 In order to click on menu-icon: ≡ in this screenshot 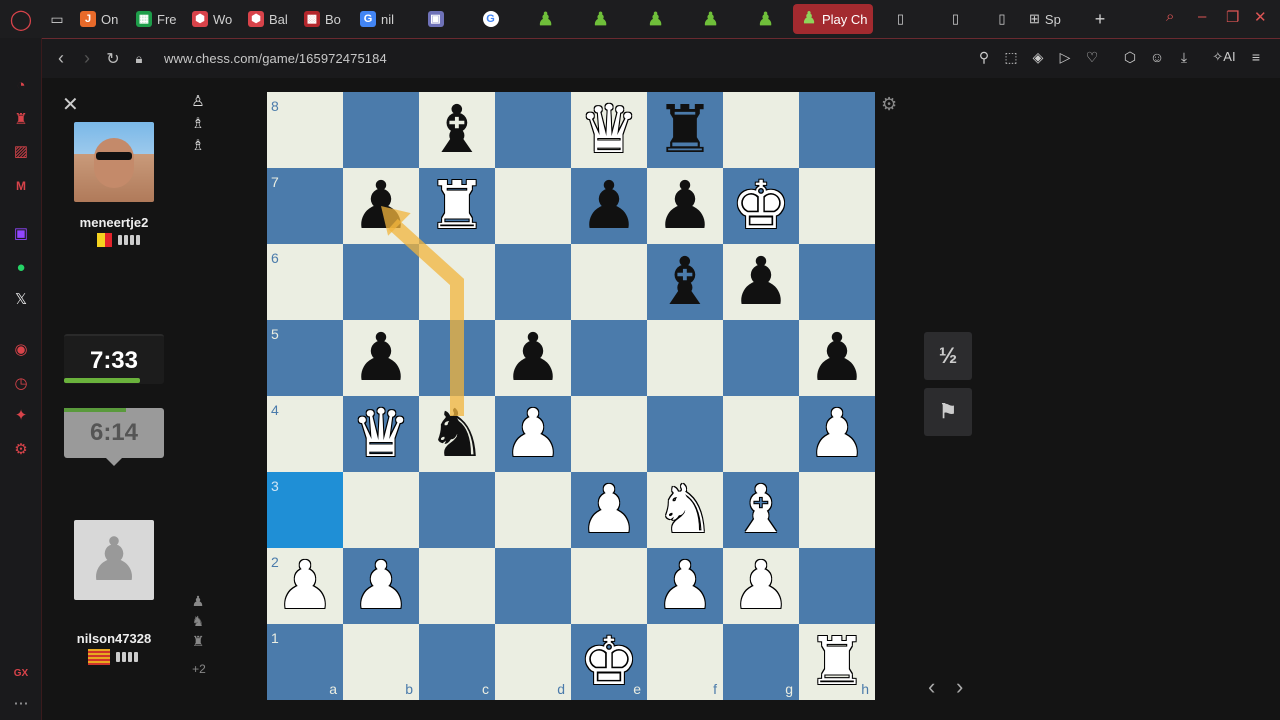, I will do `click(1256, 57)`.